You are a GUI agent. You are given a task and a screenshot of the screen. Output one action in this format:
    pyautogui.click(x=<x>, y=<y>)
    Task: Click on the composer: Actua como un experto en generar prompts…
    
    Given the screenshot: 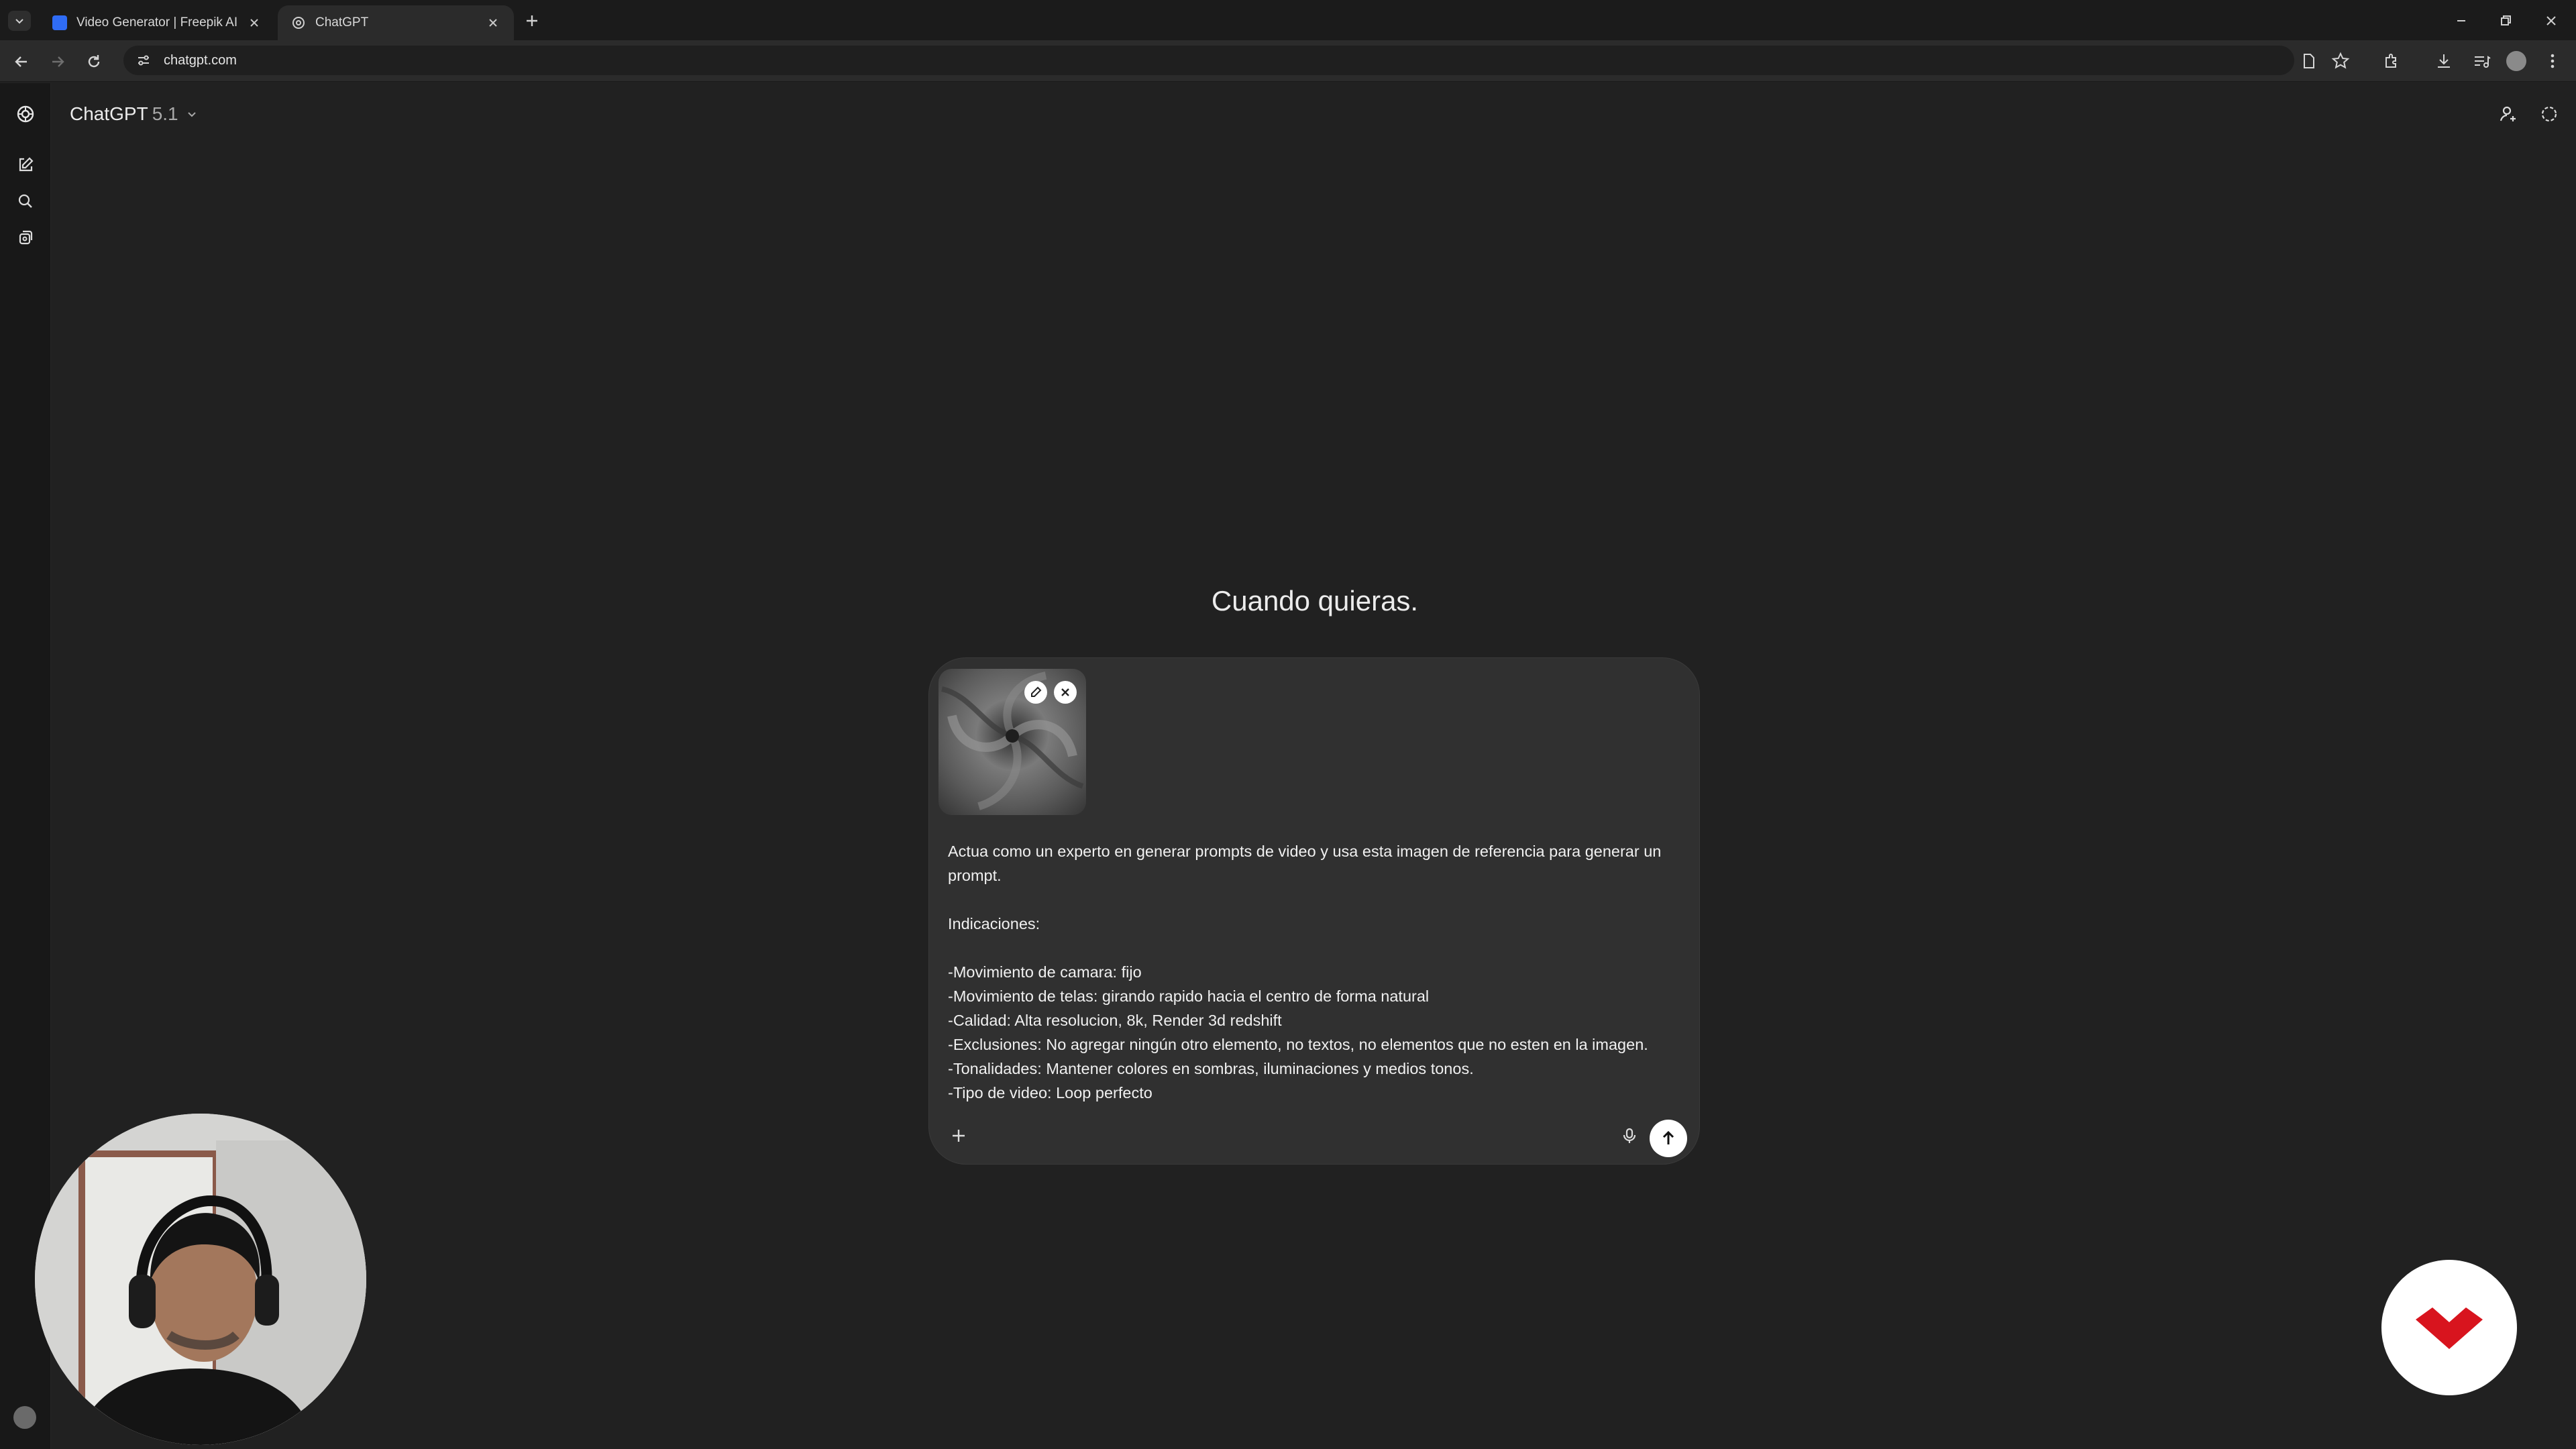 What is the action you would take?
    pyautogui.click(x=1314, y=911)
    